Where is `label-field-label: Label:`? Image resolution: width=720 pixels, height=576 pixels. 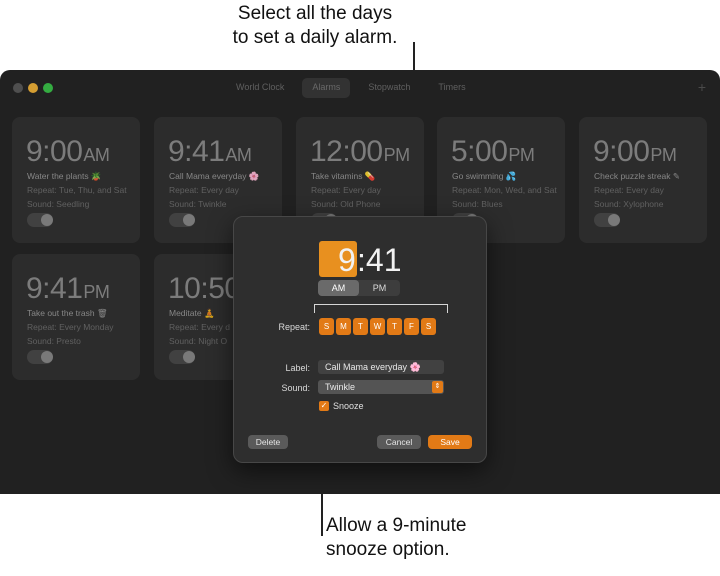
label-field-label: Label: is located at coordinates (297, 368).